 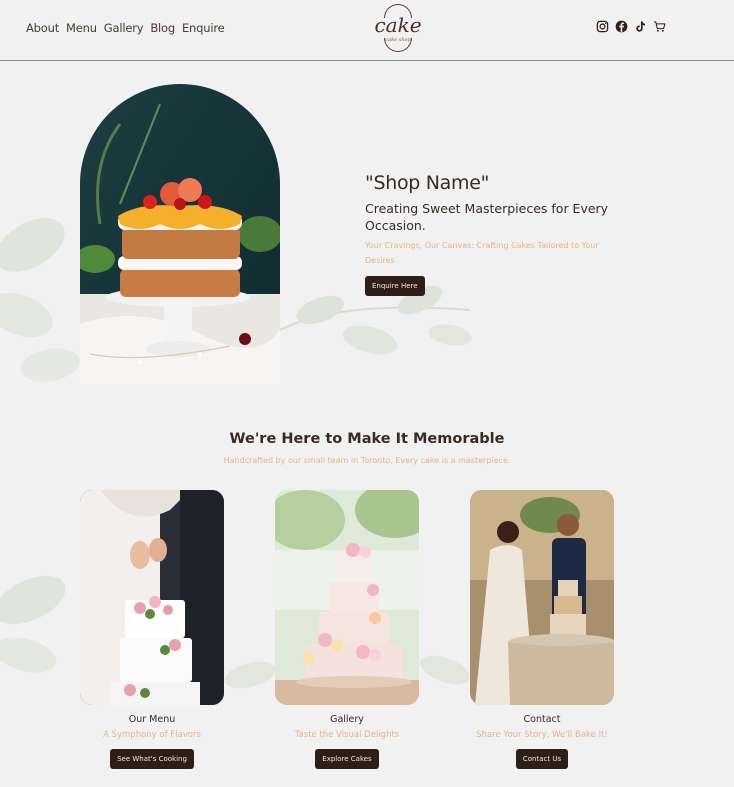 I want to click on cart-icon, so click(x=659, y=26).